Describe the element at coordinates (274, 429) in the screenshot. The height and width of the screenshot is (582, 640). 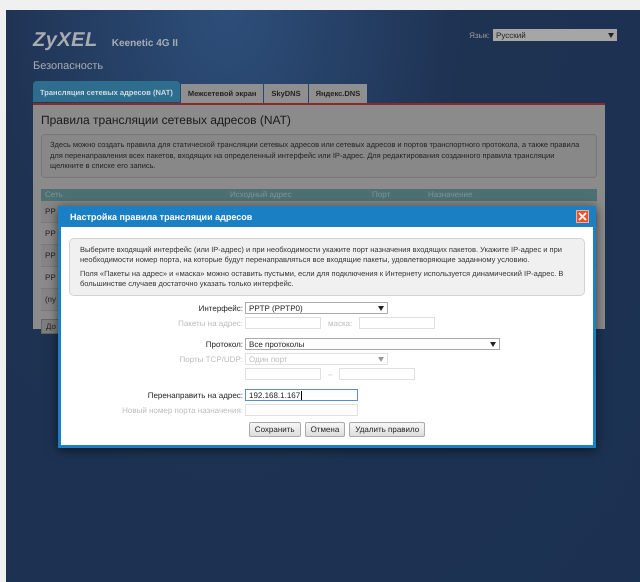
I see `dialog-button: Сохранить` at that location.